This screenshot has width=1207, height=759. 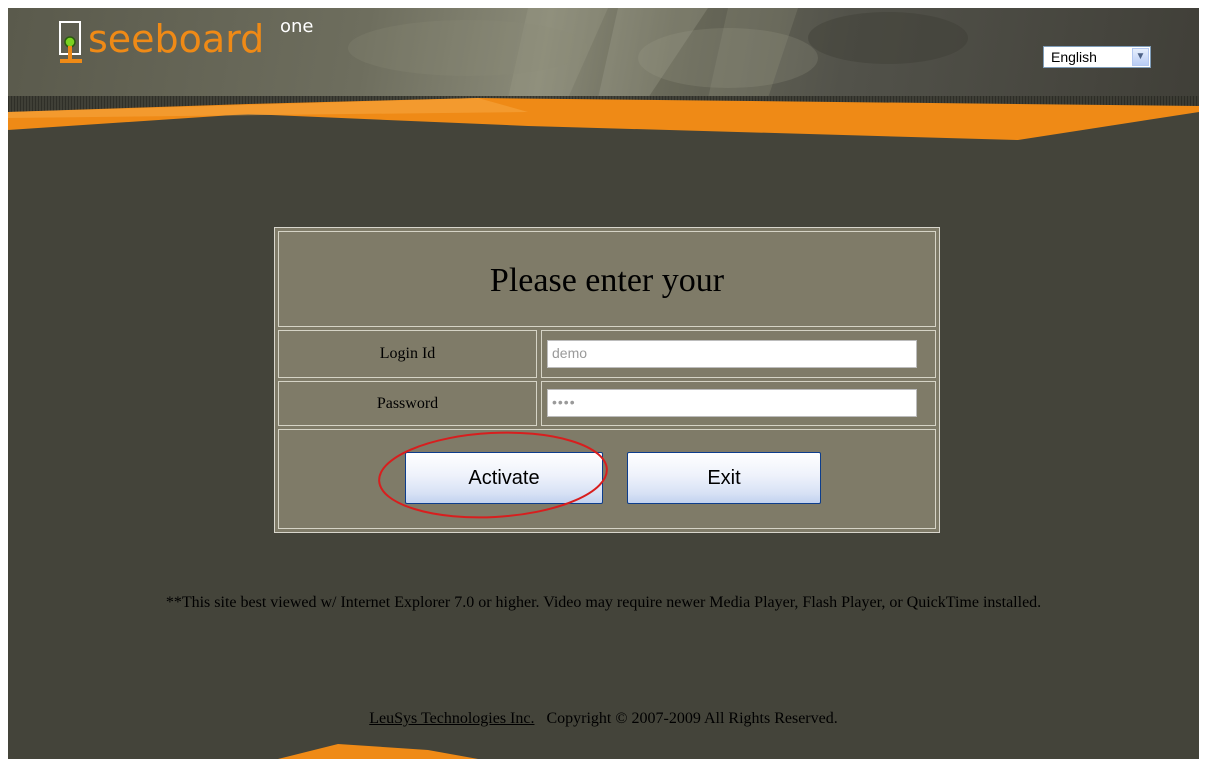 I want to click on login-id-input-cell: demo, so click(x=738, y=354).